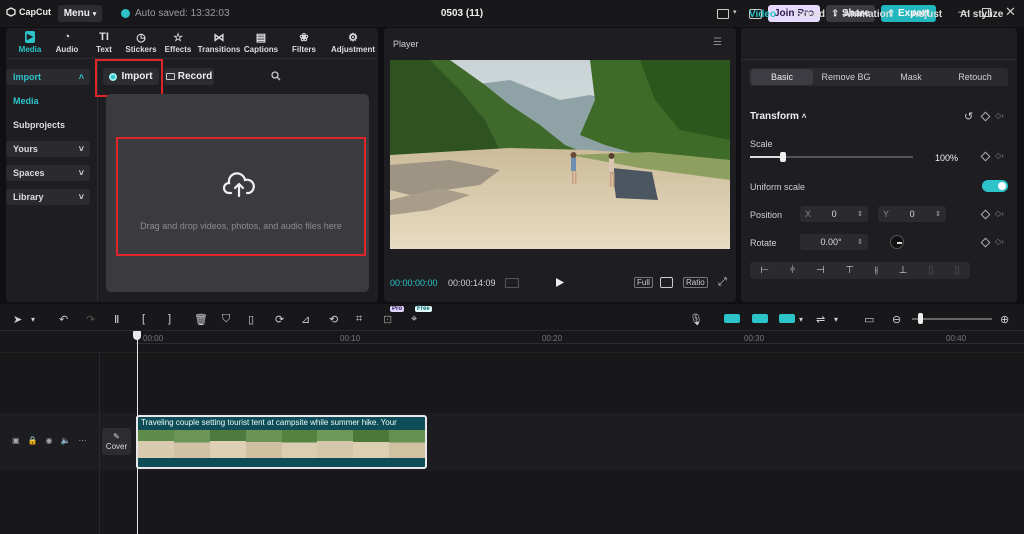 Image resolution: width=1024 pixels, height=534 pixels. What do you see at coordinates (782, 157) in the screenshot?
I see `scale-slider-handle` at bounding box center [782, 157].